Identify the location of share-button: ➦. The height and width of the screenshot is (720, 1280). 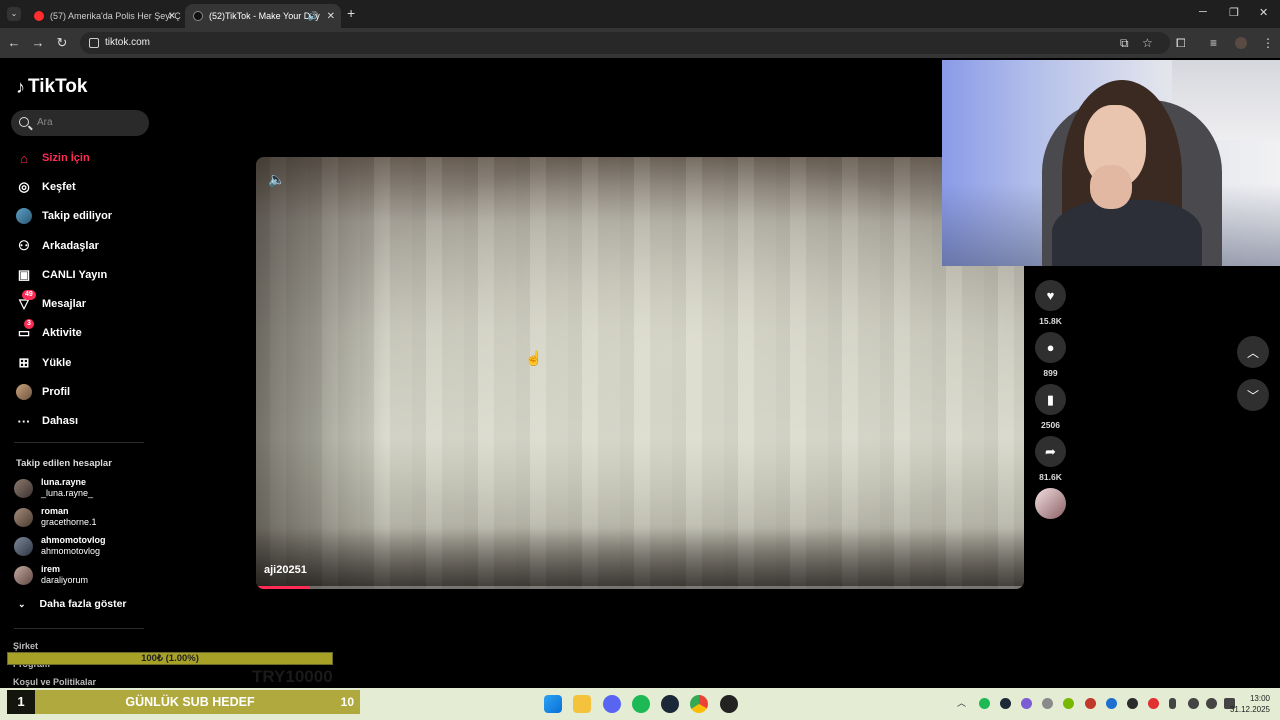
(1050, 451).